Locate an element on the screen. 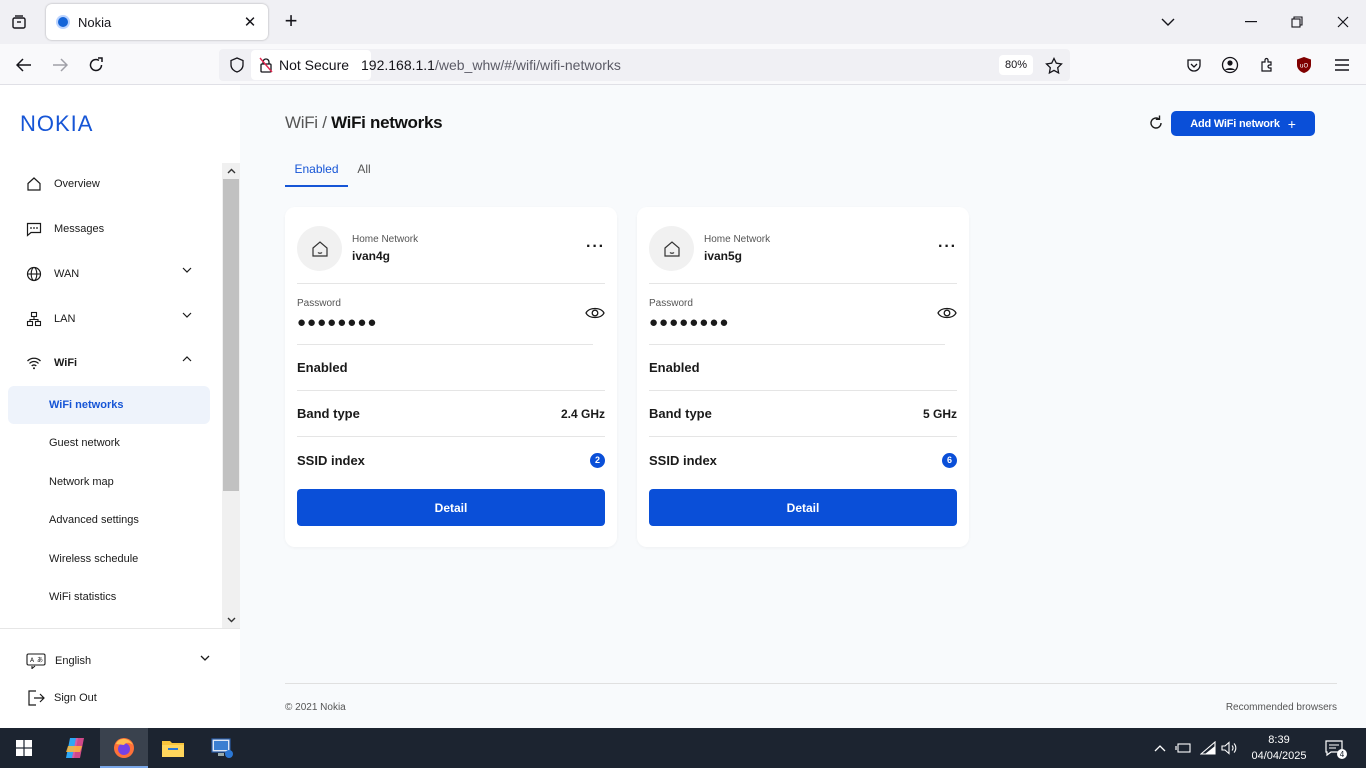 Image resolution: width=1366 pixels, height=768 pixels. network-name: ivan5g is located at coordinates (723, 256).